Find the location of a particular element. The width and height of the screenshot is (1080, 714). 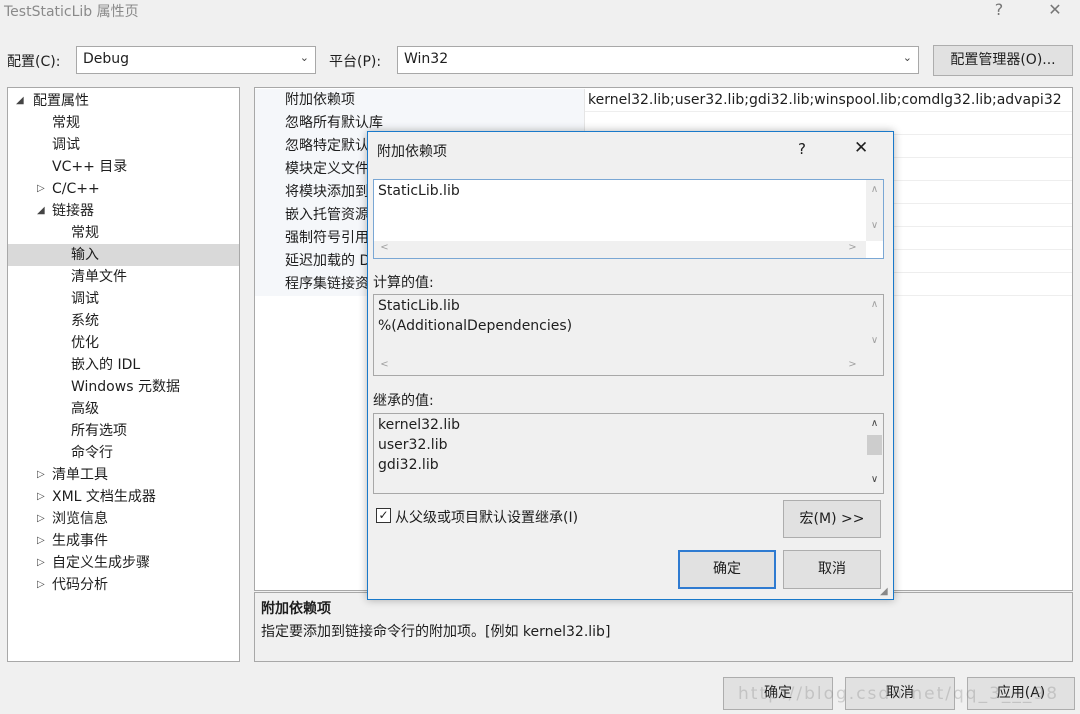

tree-item-label: 代码分析 is located at coordinates (80, 585).